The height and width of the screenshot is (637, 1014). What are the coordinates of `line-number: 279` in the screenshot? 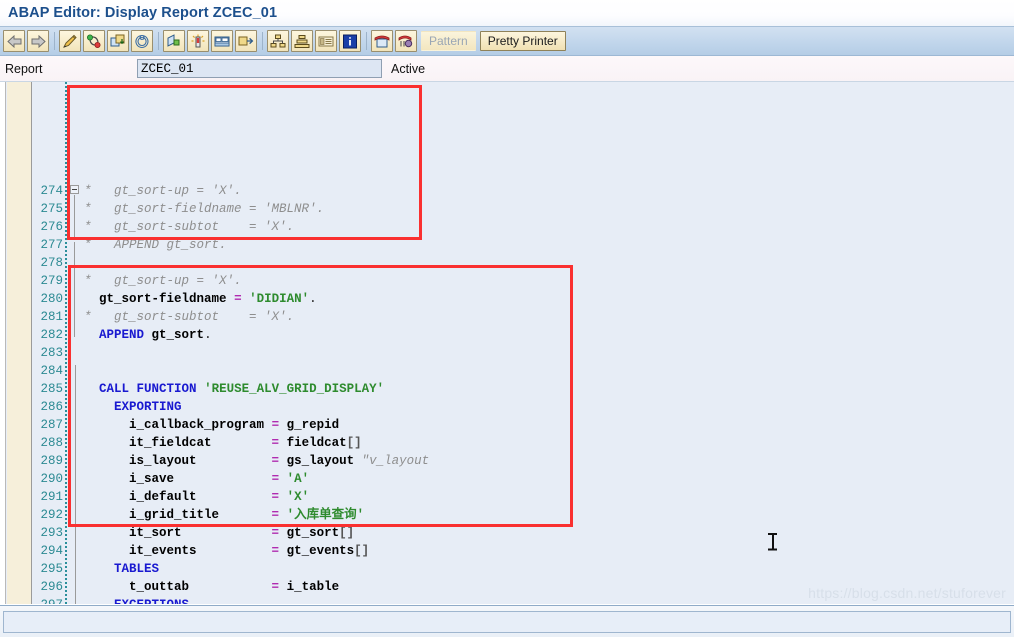 It's located at (51, 281).